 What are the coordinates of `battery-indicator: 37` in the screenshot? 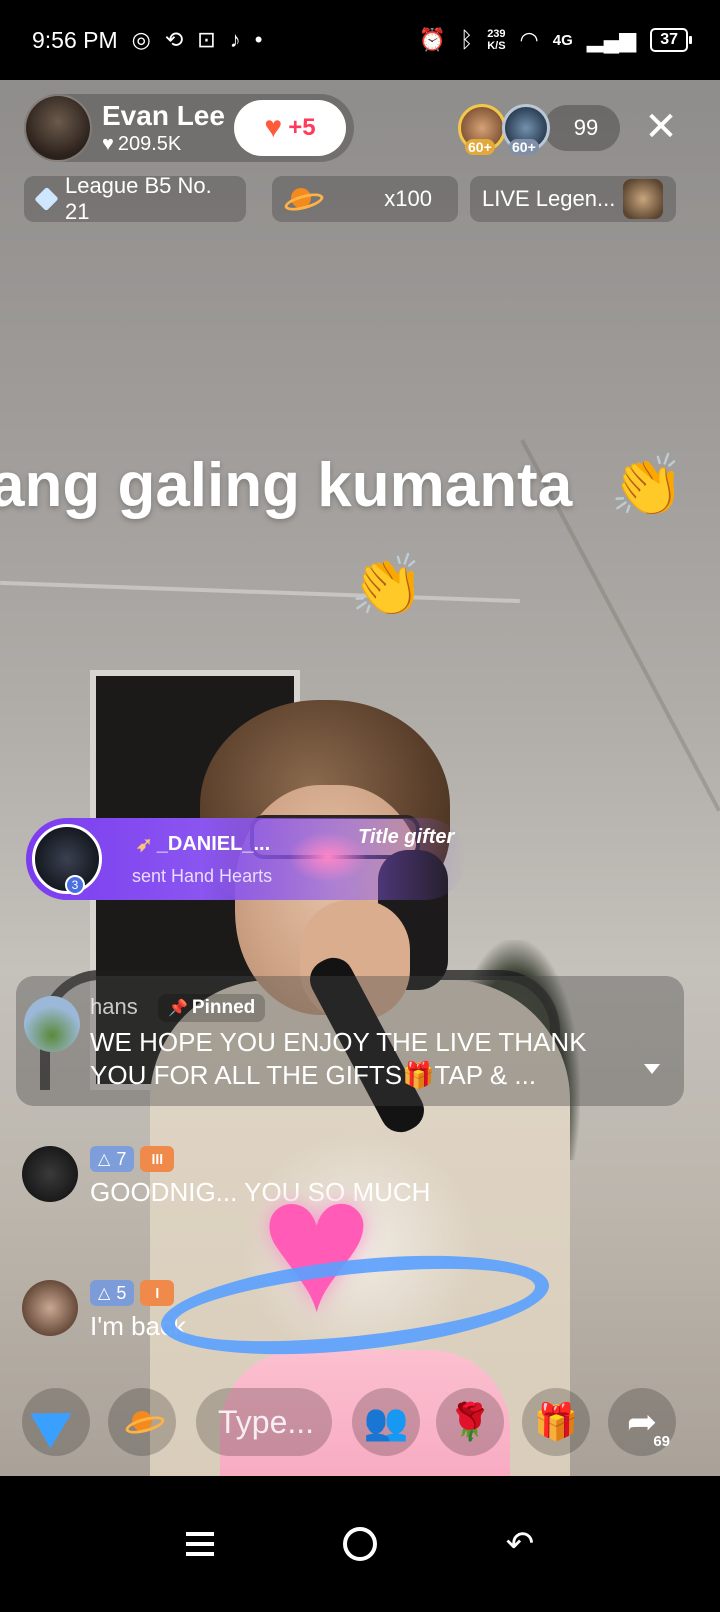 It's located at (671, 40).